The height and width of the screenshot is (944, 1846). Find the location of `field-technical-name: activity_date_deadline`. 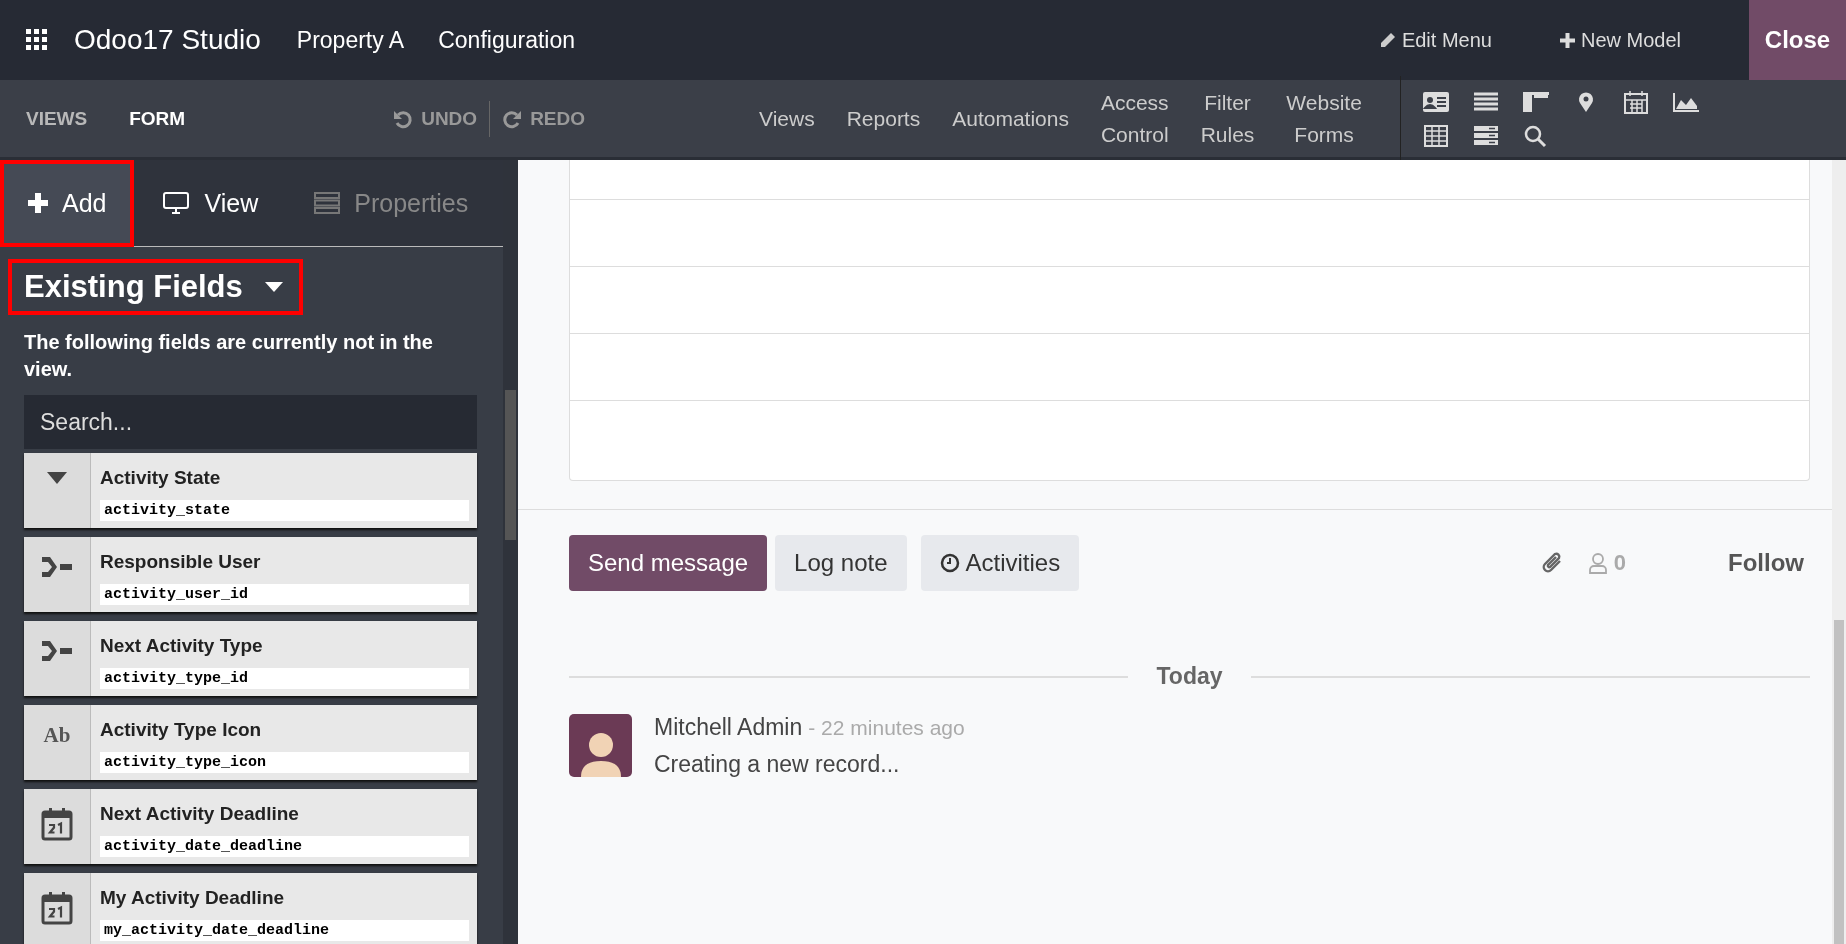

field-technical-name: activity_date_deadline is located at coordinates (284, 846).